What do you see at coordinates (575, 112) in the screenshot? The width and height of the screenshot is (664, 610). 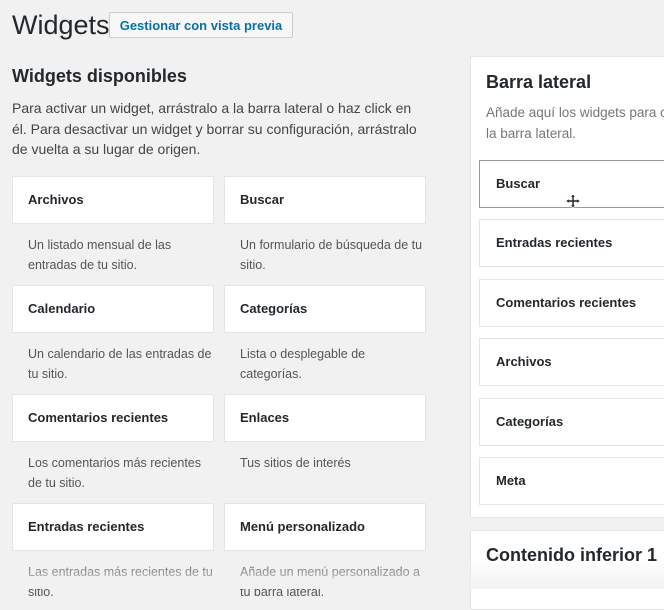 I see `sidebar-description-line: Añade aquí los widgets para c` at bounding box center [575, 112].